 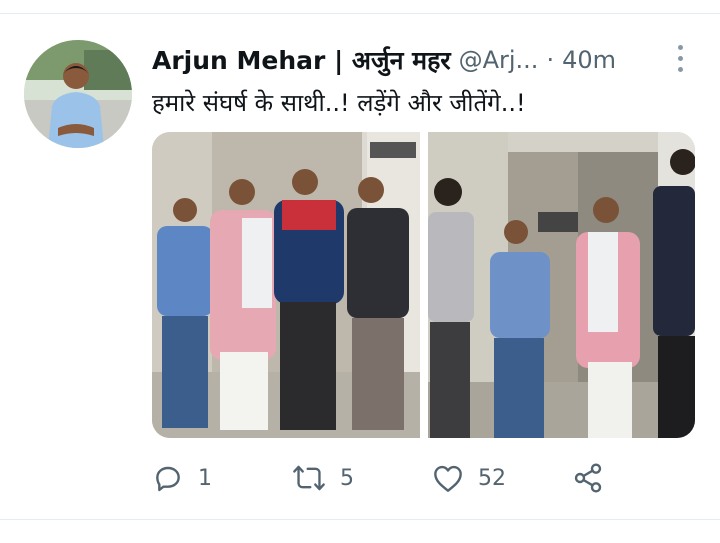 What do you see at coordinates (448, 478) in the screenshot?
I see `heart-icon` at bounding box center [448, 478].